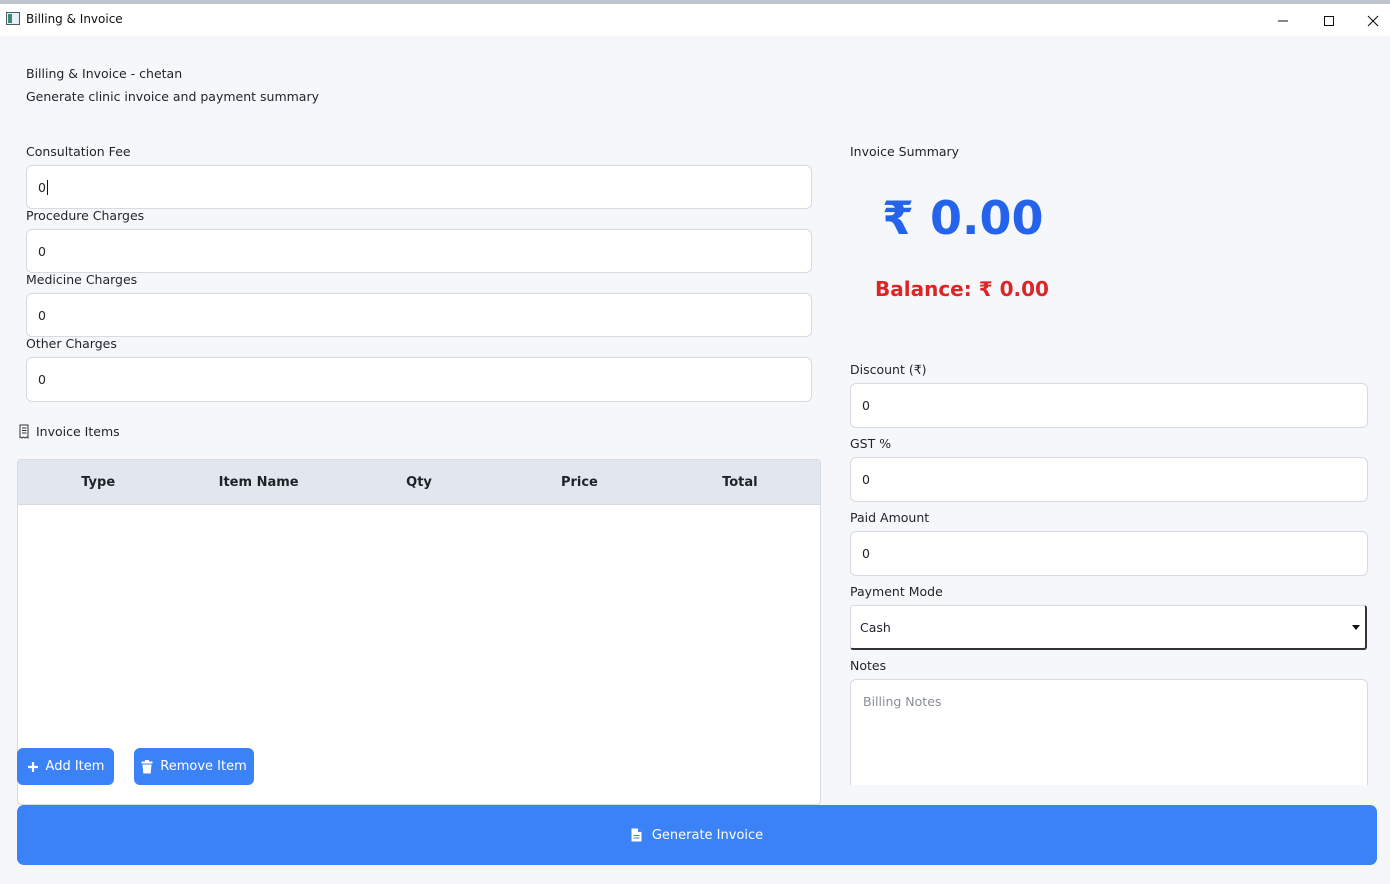 Image resolution: width=1390 pixels, height=884 pixels. Describe the element at coordinates (71, 343) in the screenshot. I see `other-charges-label: Other Charges` at that location.